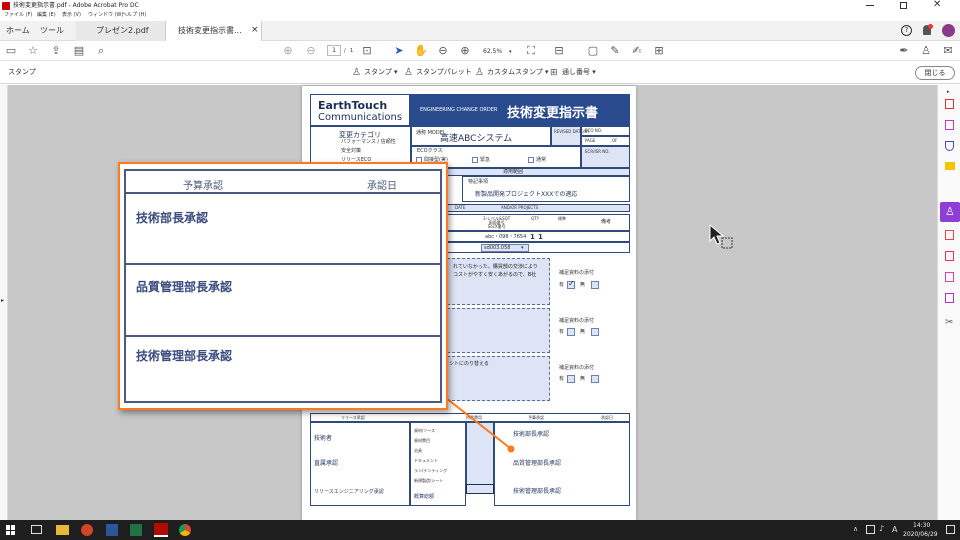 The width and height of the screenshot is (960, 540). Describe the element at coordinates (937, 5) in the screenshot. I see `close-window-icon: ✕` at that location.